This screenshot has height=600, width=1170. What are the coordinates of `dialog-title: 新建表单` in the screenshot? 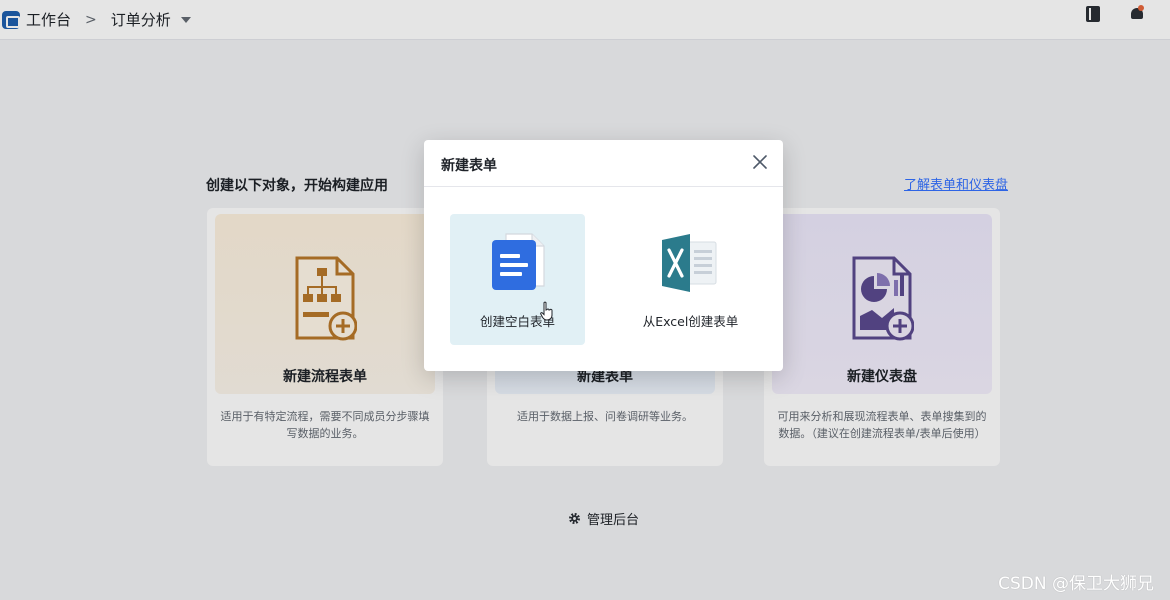 It's located at (469, 166).